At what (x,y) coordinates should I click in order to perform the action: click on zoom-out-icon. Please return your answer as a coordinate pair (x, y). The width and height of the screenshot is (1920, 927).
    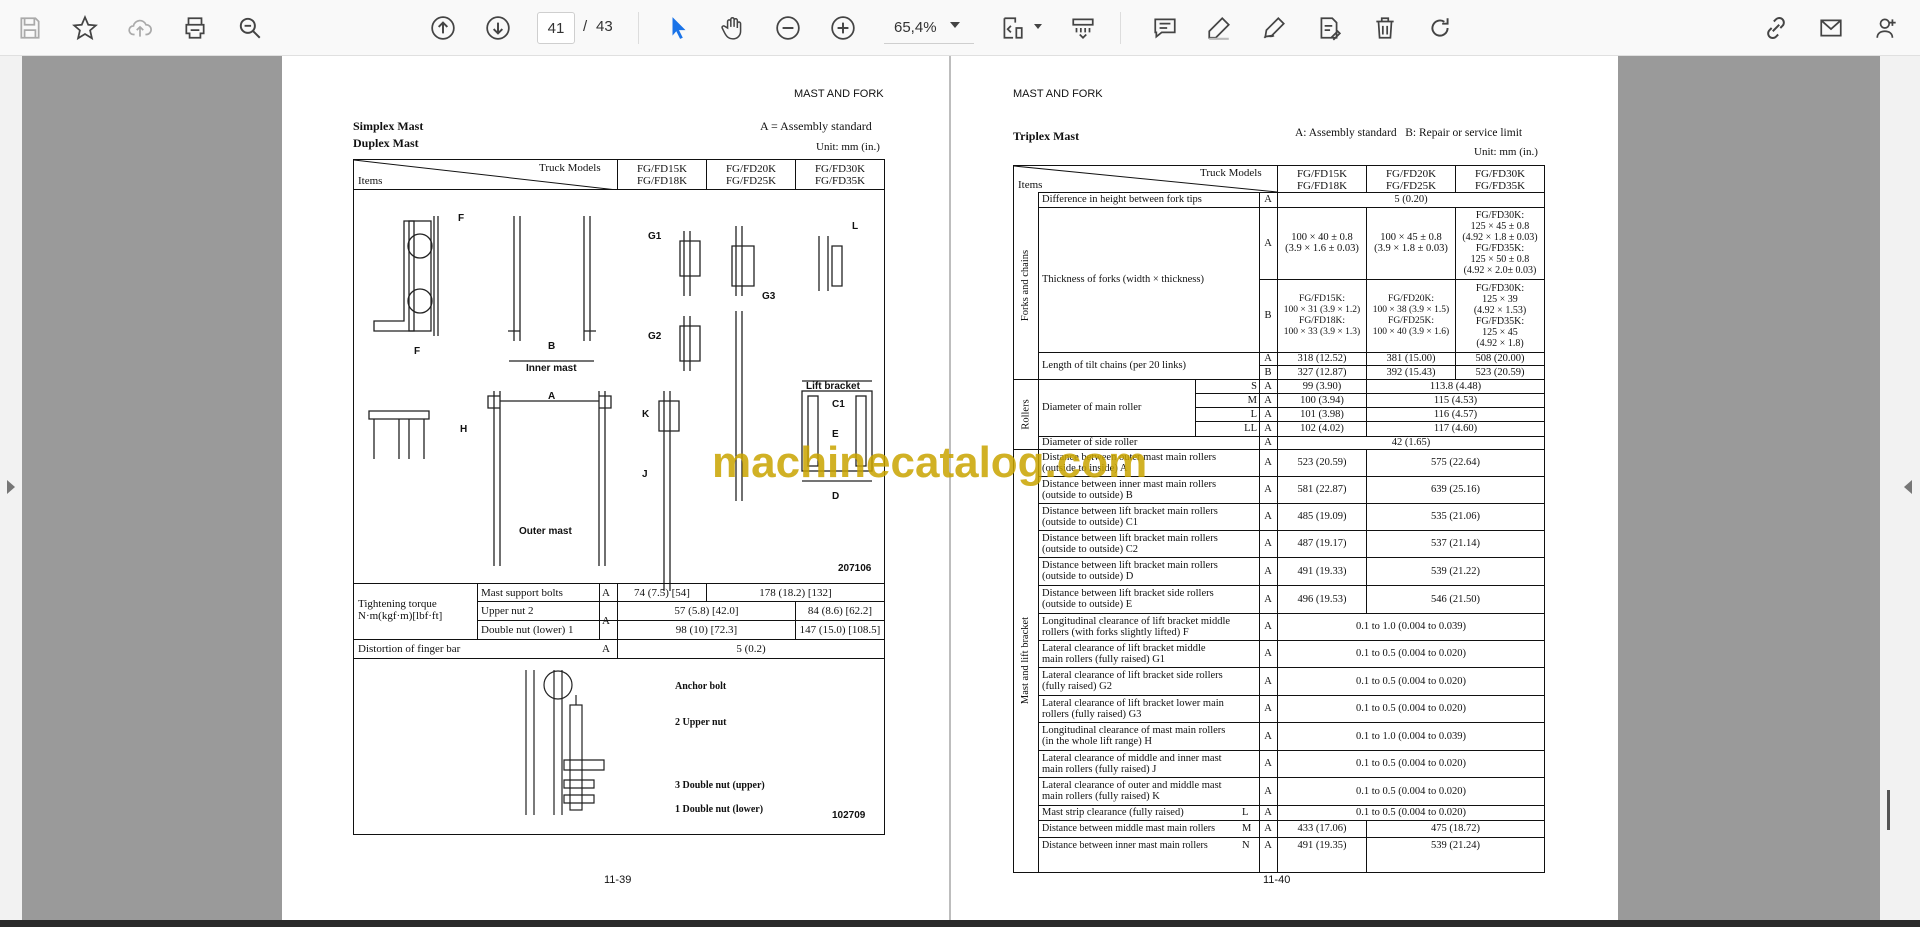
    Looking at the image, I should click on (788, 28).